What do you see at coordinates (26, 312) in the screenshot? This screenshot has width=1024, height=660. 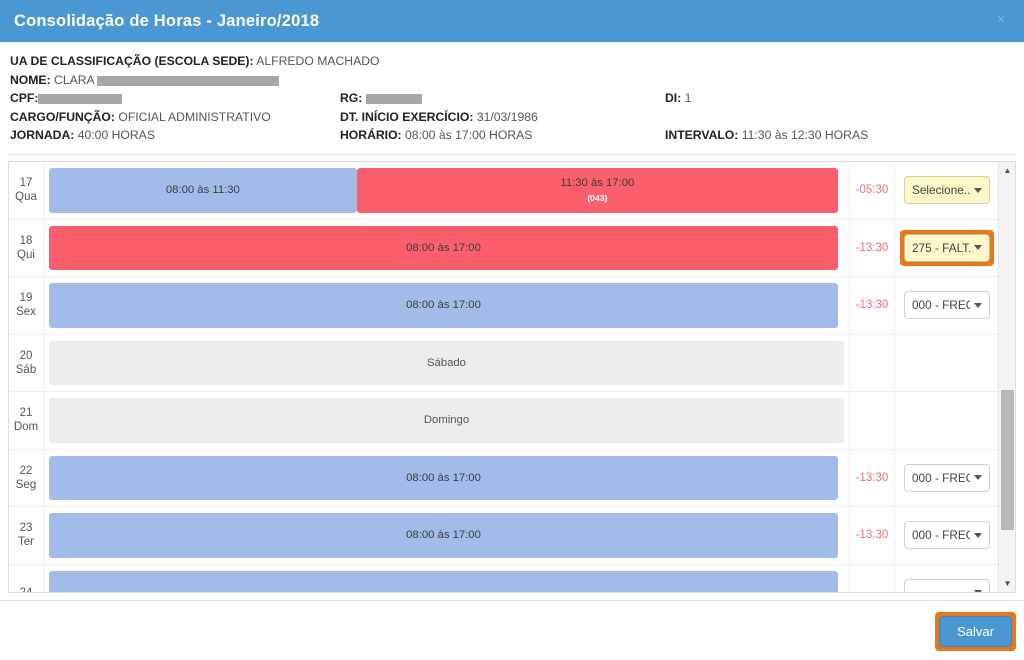 I see `day-weekday: Sex` at bounding box center [26, 312].